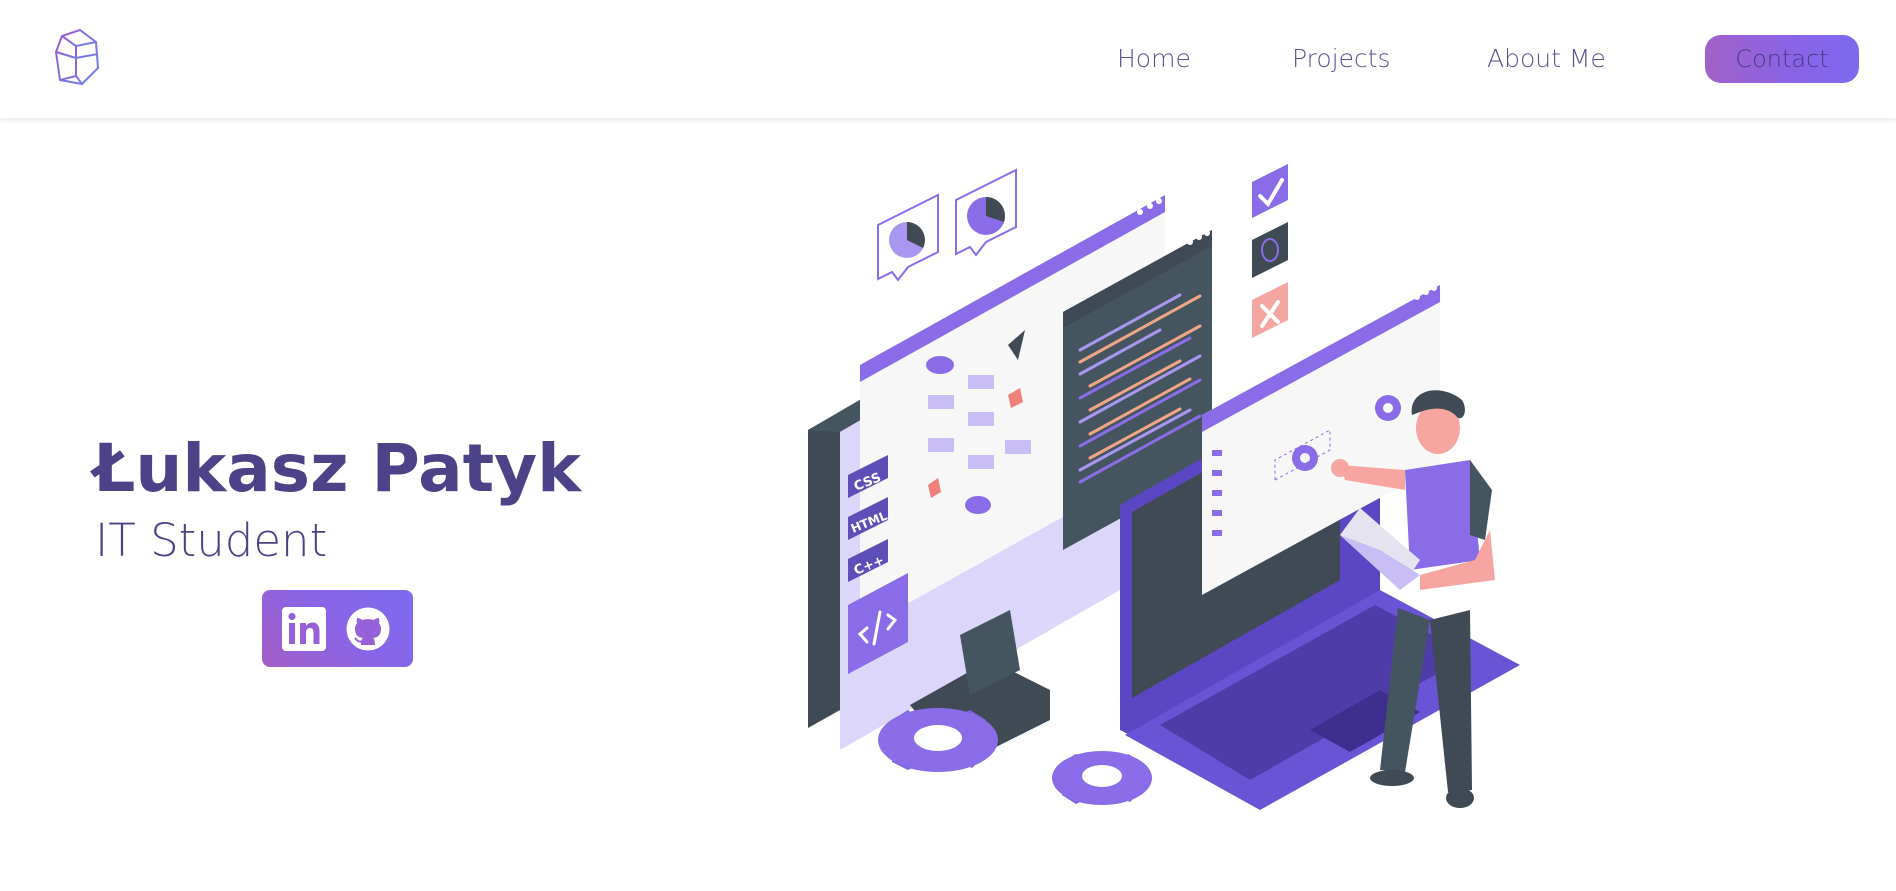 This screenshot has width=1896, height=891. What do you see at coordinates (304, 629) in the screenshot?
I see `linkedin-icon` at bounding box center [304, 629].